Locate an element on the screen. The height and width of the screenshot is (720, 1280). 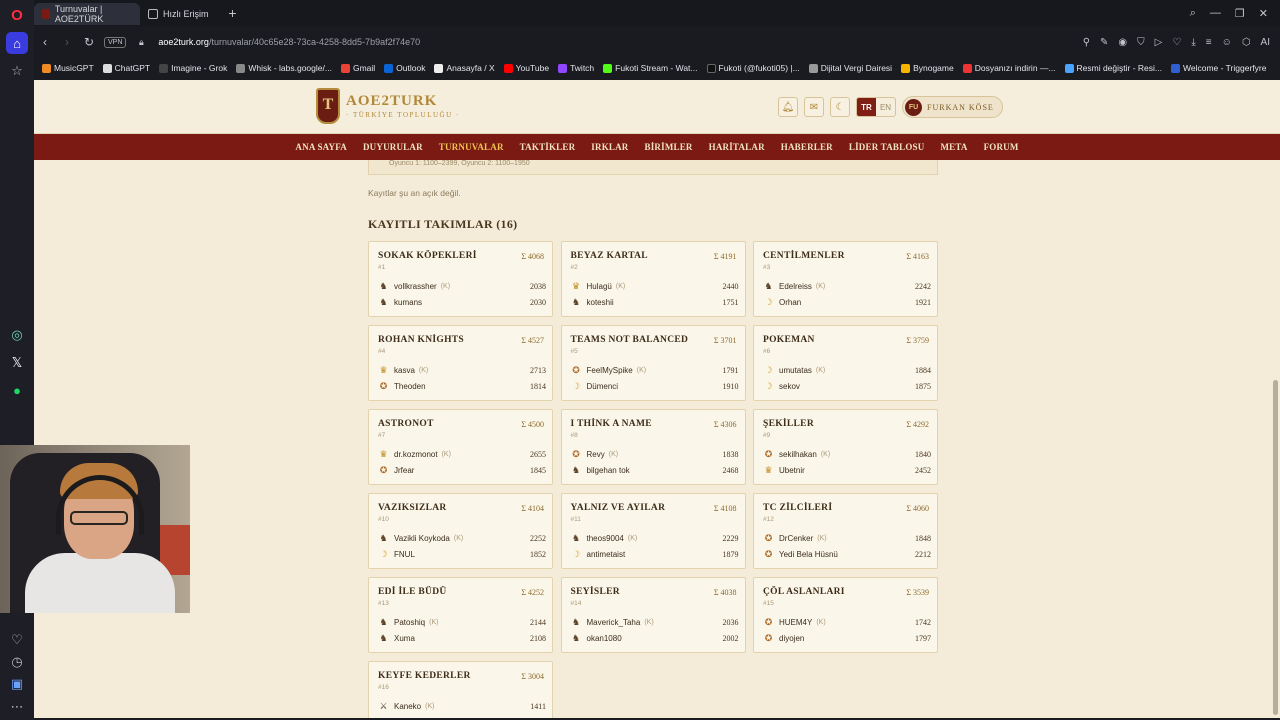
opera-logo-icon: O is located at coordinates (17, 15).